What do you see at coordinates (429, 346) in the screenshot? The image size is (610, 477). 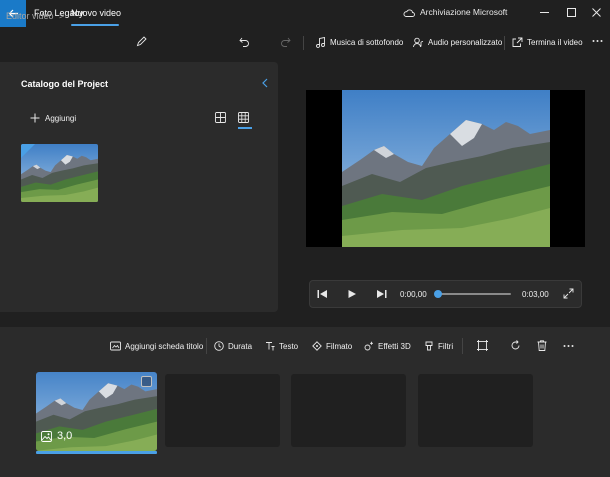 I see `filter-icon` at bounding box center [429, 346].